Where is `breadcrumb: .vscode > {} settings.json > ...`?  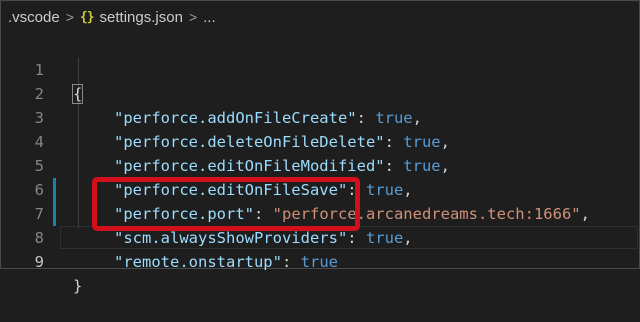
breadcrumb: .vscode > {} settings.json > ... is located at coordinates (320, 17).